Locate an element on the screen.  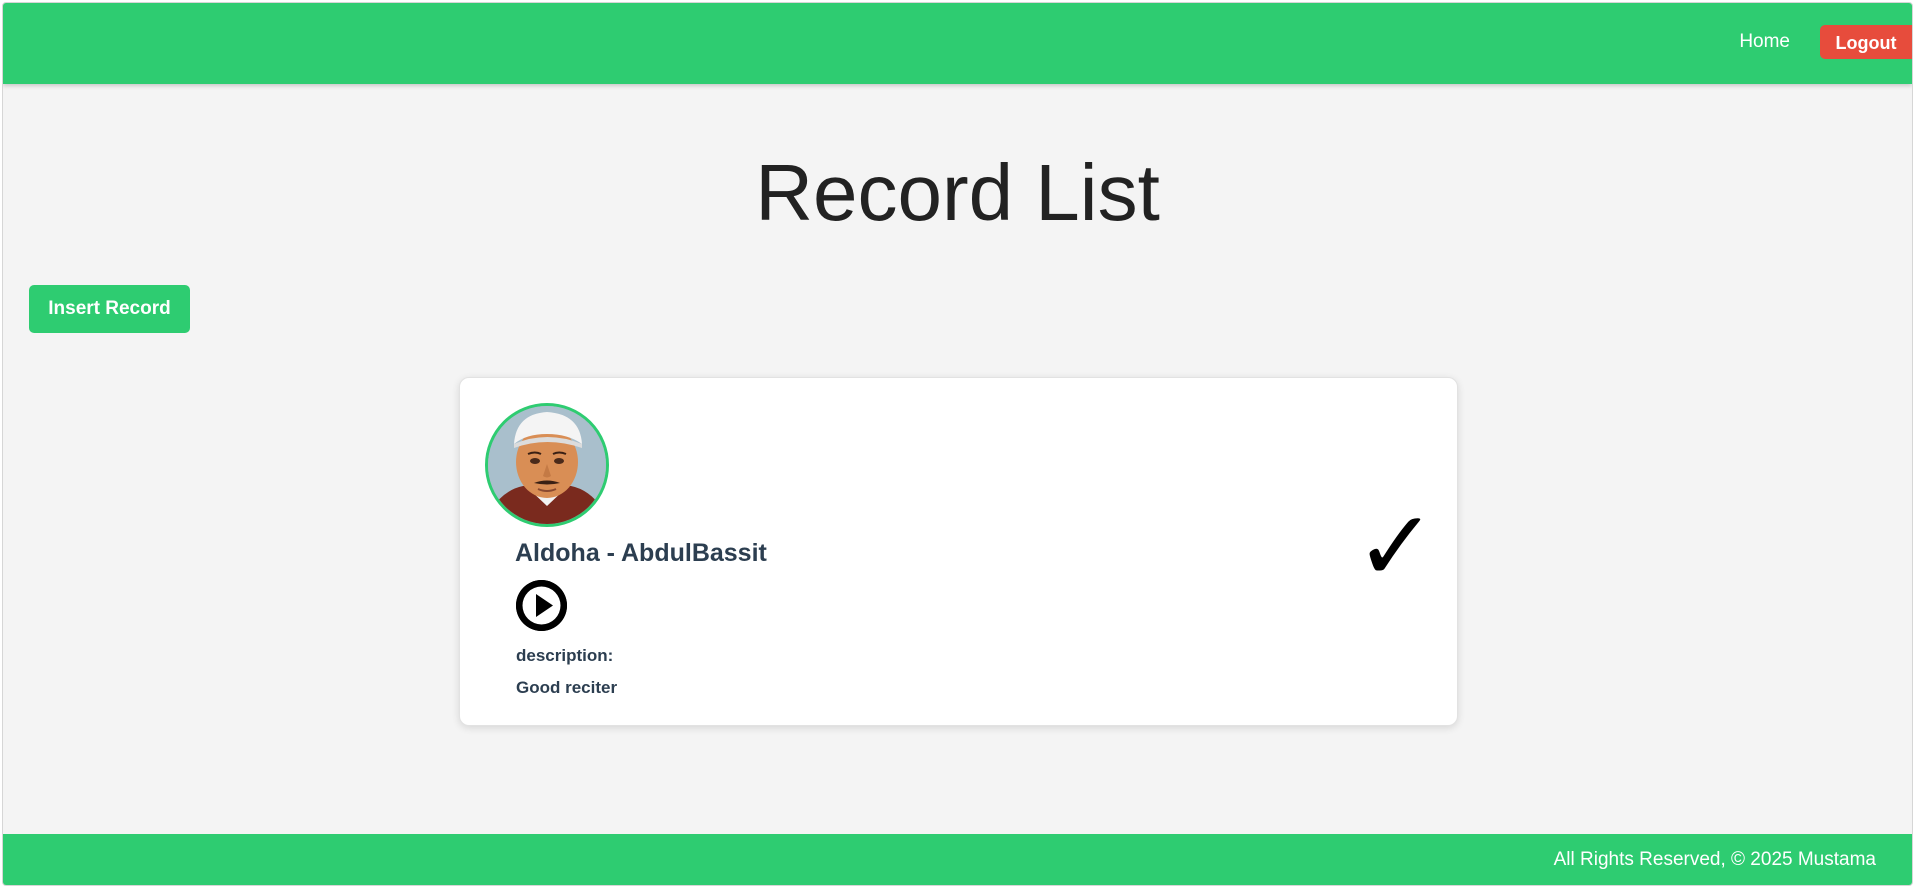
nav-home-link: Home is located at coordinates (1764, 42).